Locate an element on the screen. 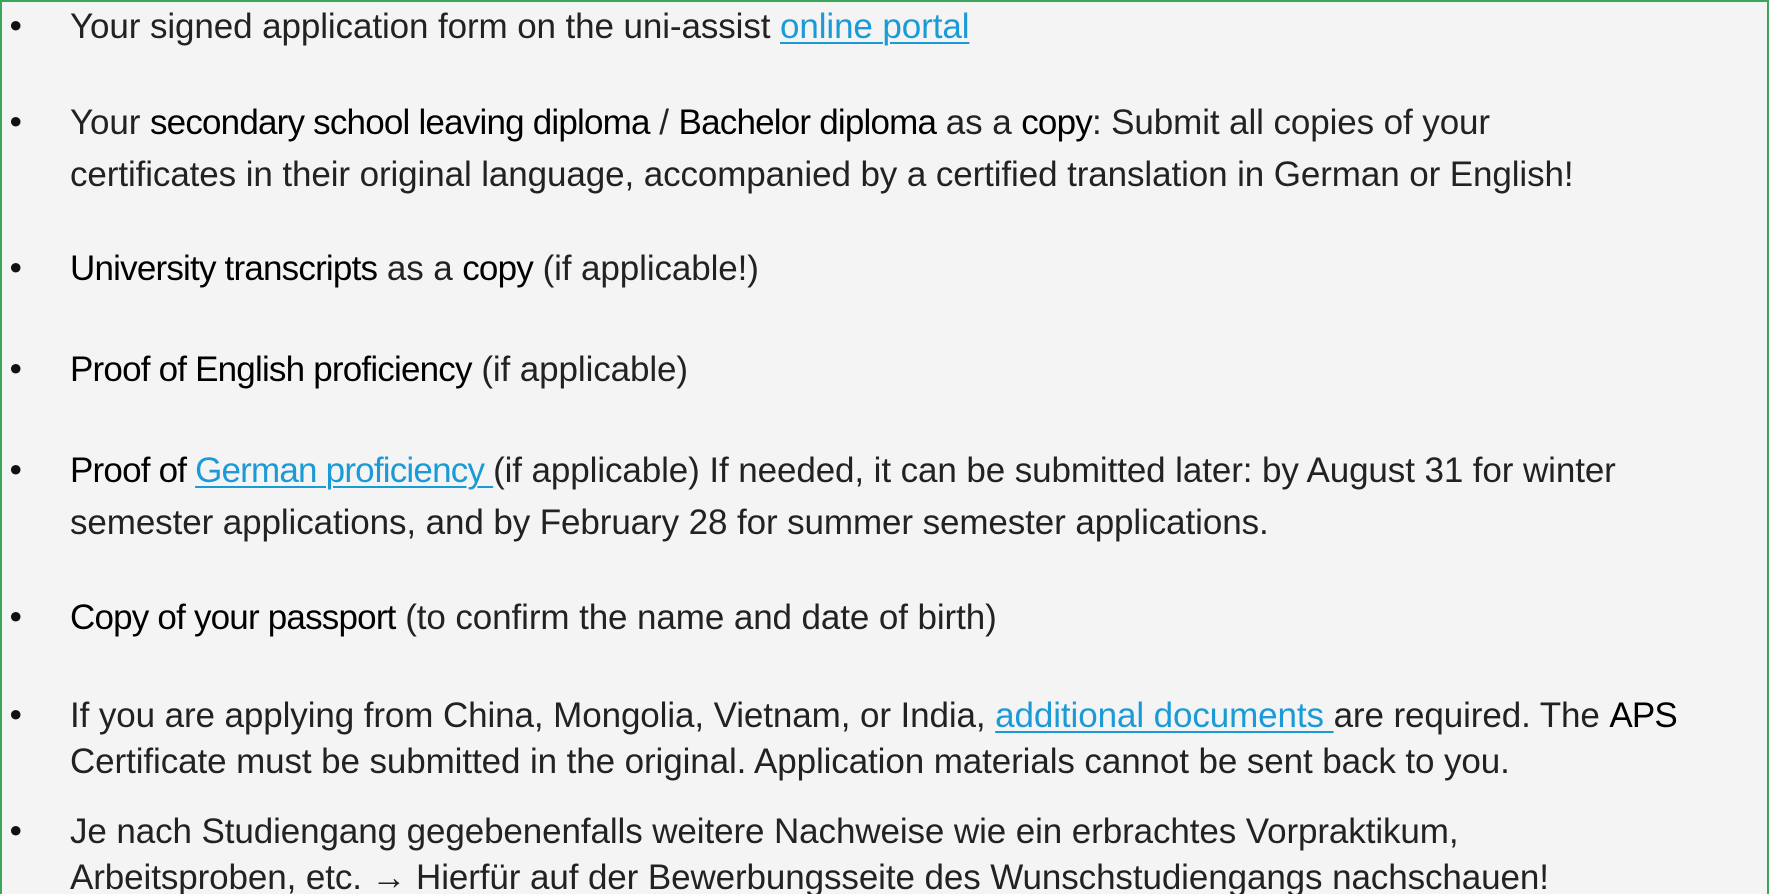 The image size is (1769, 894). german-proficiency-link: German proficiency is located at coordinates (344, 470).